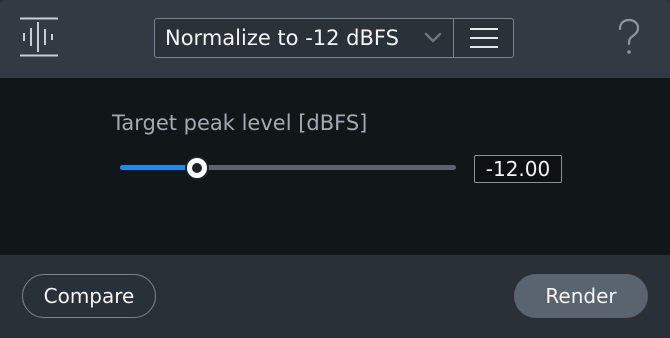 This screenshot has height=338, width=670. What do you see at coordinates (240, 123) in the screenshot?
I see `target-peak-level-label: Target peak level [dBFS]` at bounding box center [240, 123].